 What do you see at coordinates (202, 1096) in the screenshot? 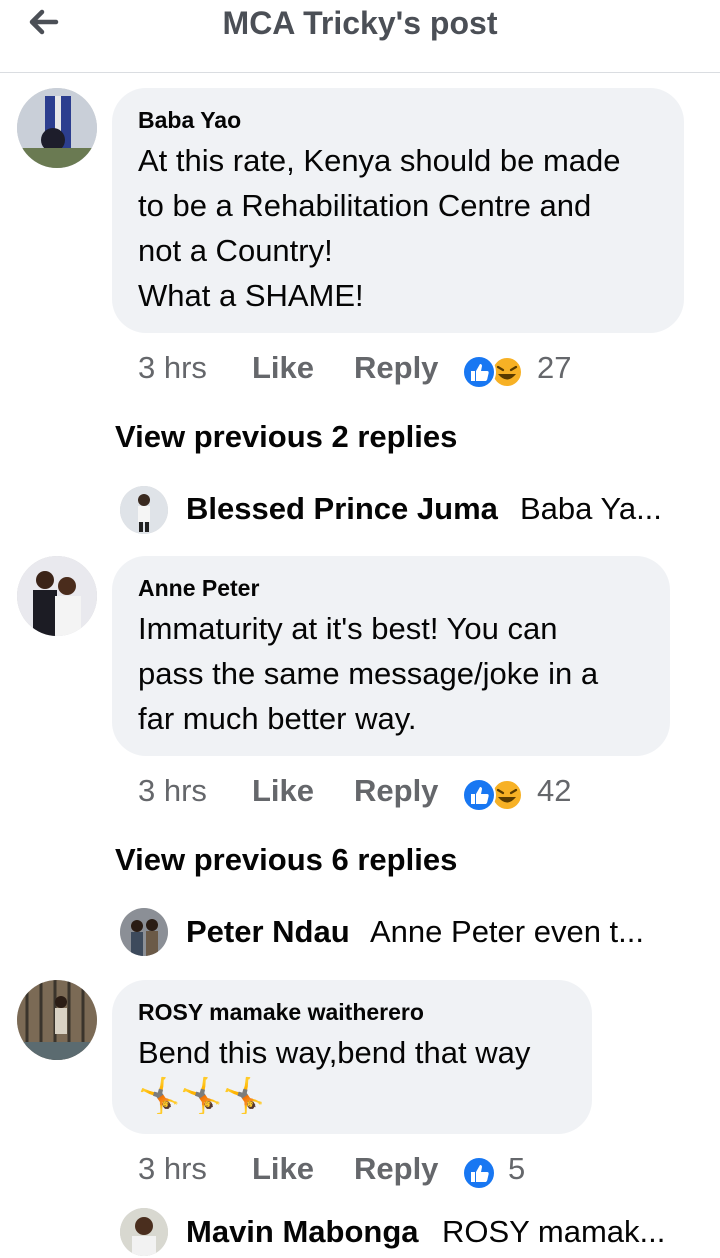
I see `emoji-cartwheel: 🤸🤸🤸` at bounding box center [202, 1096].